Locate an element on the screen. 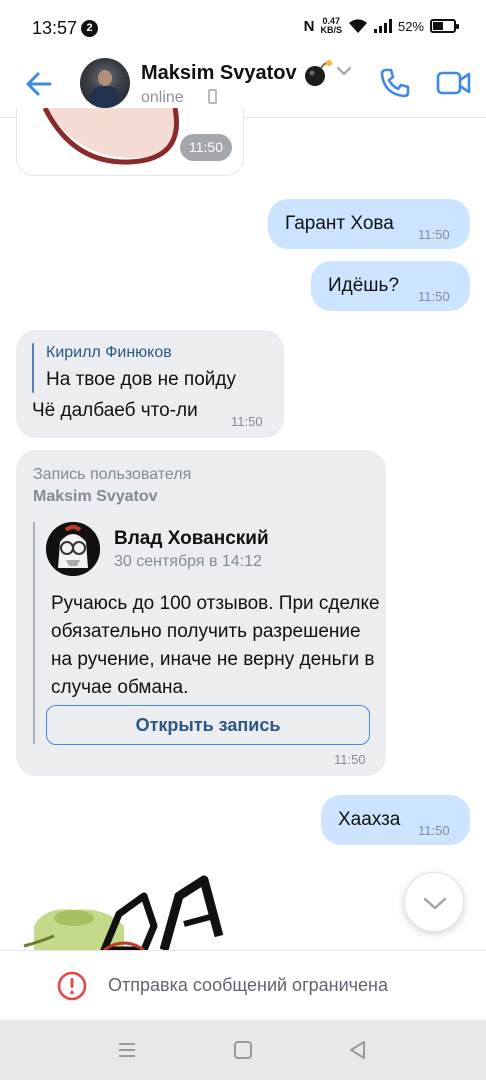 This screenshot has width=486, height=1080. contact-status: online is located at coordinates (162, 97).